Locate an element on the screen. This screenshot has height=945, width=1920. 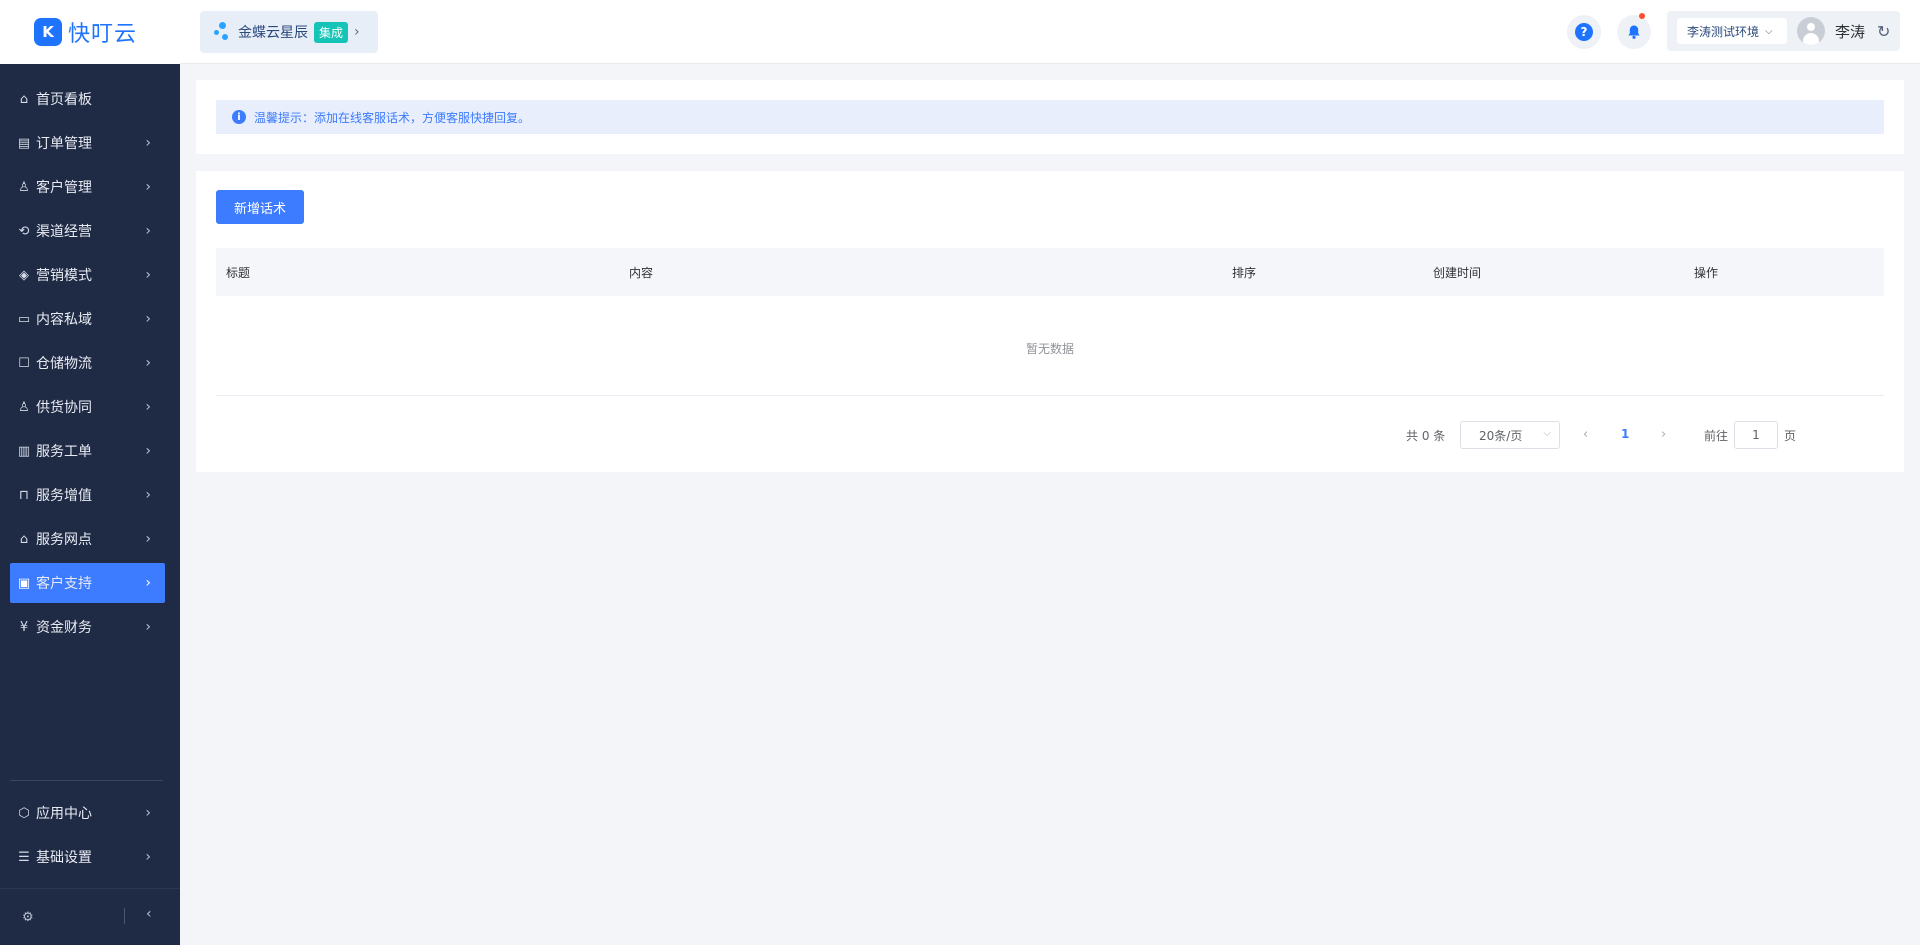
integration-badge: 集成 is located at coordinates (331, 32).